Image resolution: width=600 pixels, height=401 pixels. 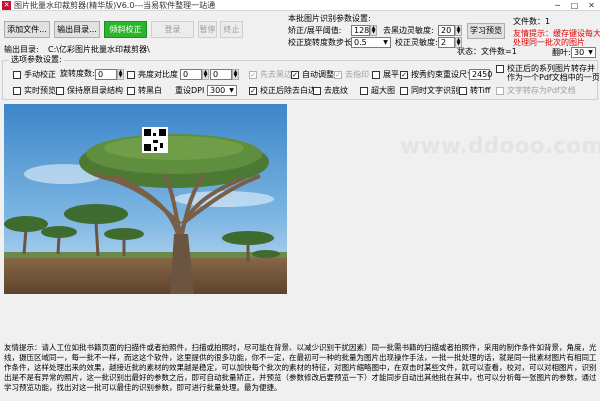 What do you see at coordinates (357, 74) in the screenshot?
I see `remove-print-label: 去指印` at bounding box center [357, 74].